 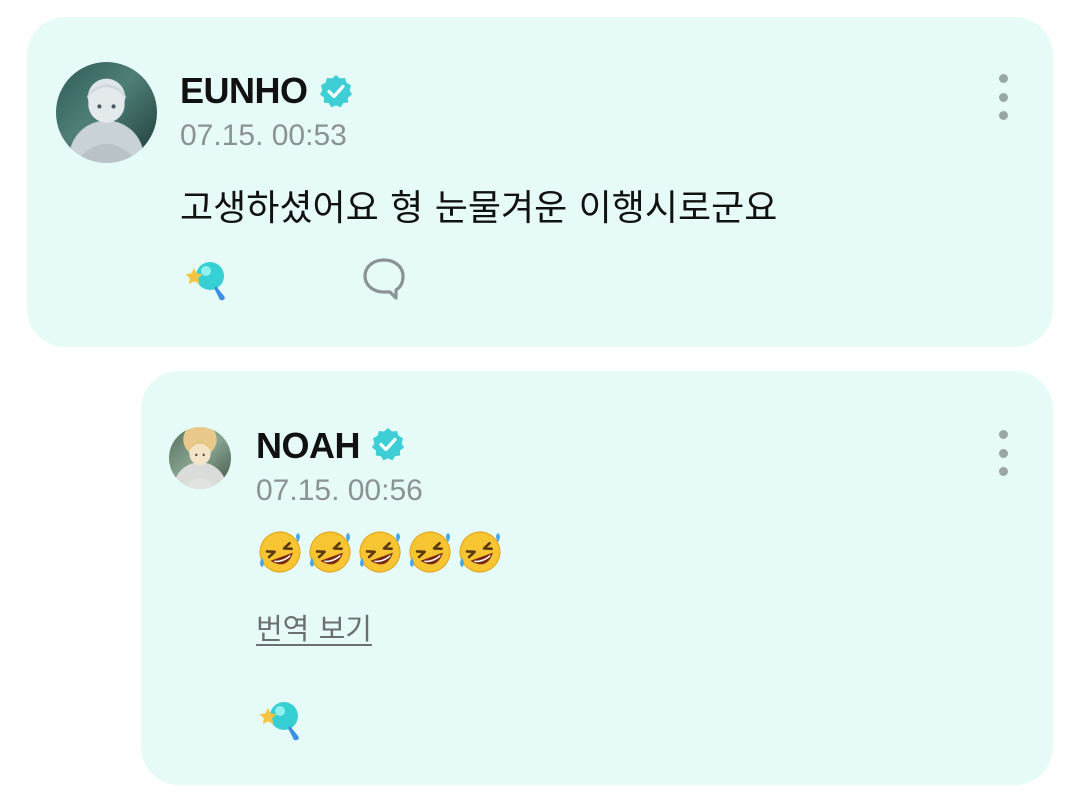 What do you see at coordinates (308, 445) in the screenshot?
I see `author-name: NOAH` at bounding box center [308, 445].